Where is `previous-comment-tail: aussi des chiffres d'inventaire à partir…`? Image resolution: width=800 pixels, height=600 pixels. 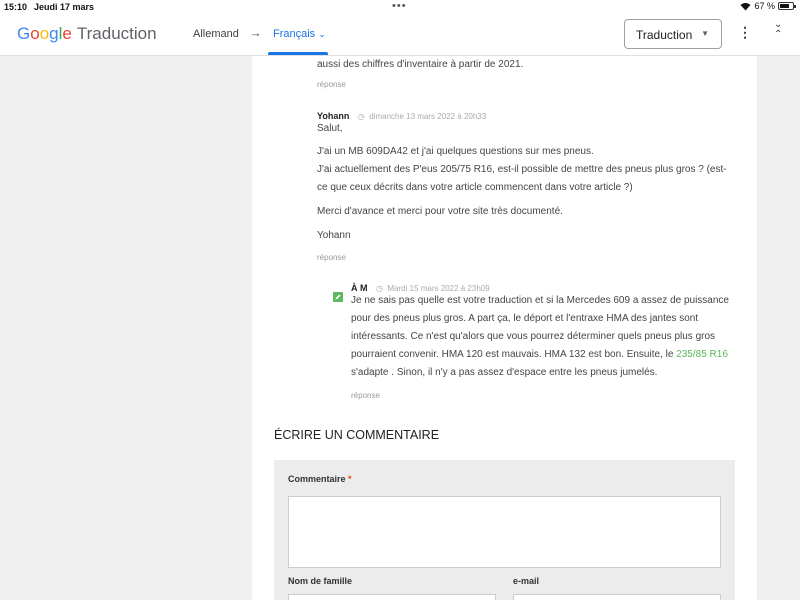 previous-comment-tail: aussi des chiffres d'inventaire à partir… is located at coordinates (420, 64).